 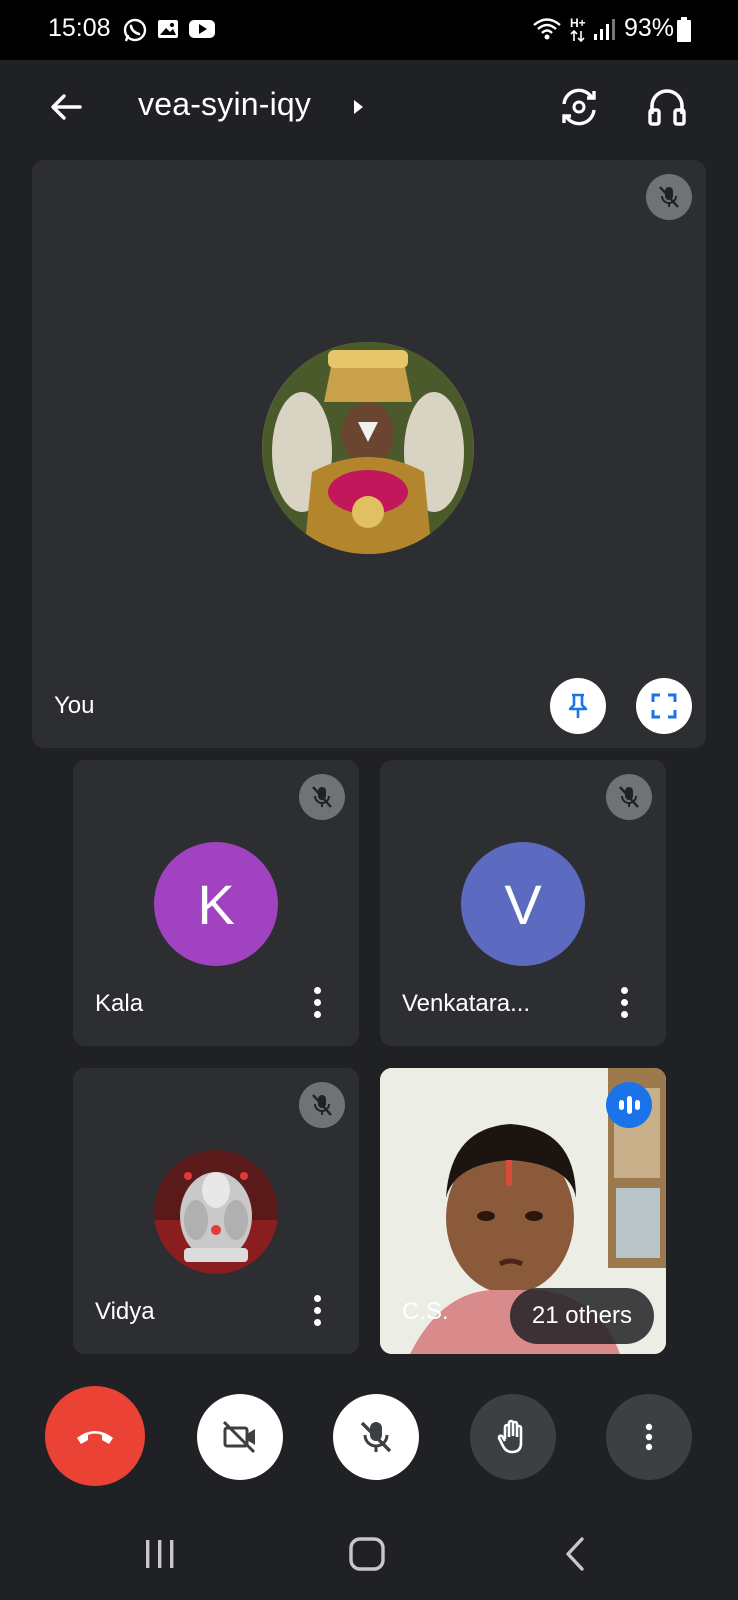 I want to click on network-type: H+, so click(x=578, y=23).